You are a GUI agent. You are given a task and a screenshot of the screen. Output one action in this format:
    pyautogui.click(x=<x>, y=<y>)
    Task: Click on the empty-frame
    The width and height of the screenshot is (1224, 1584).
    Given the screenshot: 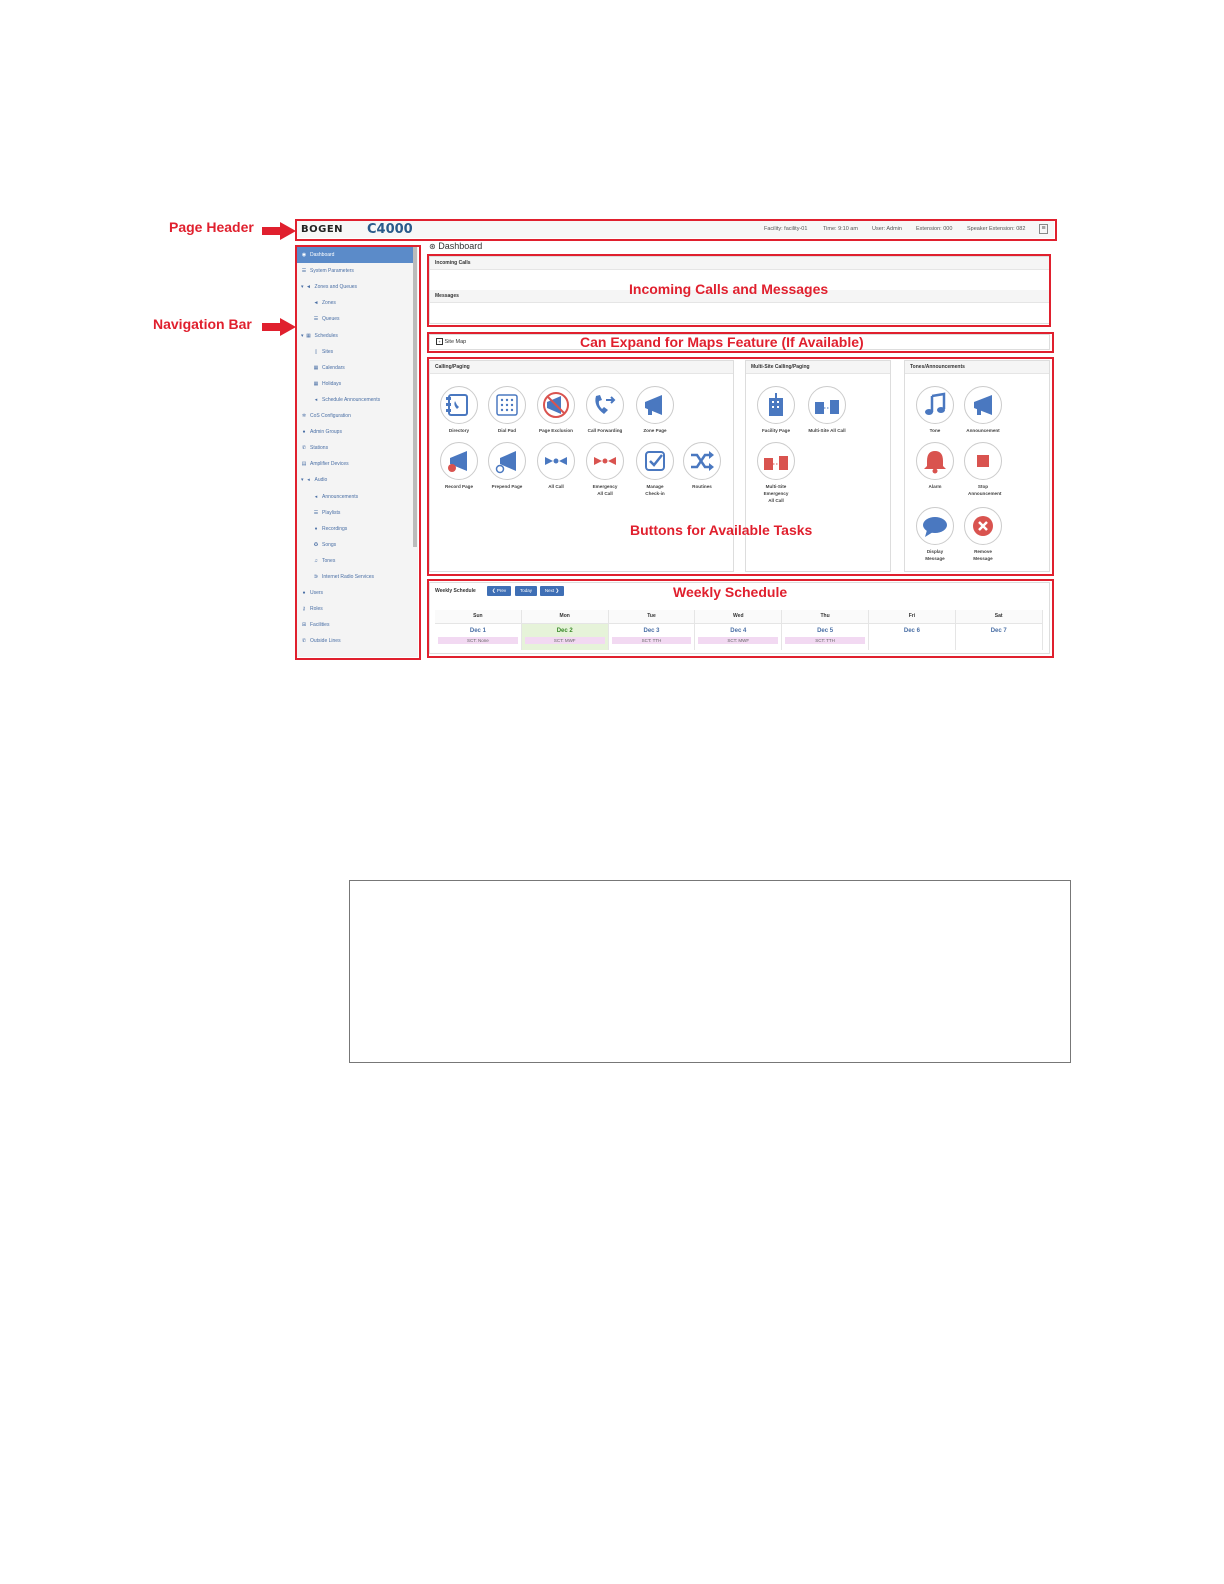 What is the action you would take?
    pyautogui.click(x=710, y=971)
    